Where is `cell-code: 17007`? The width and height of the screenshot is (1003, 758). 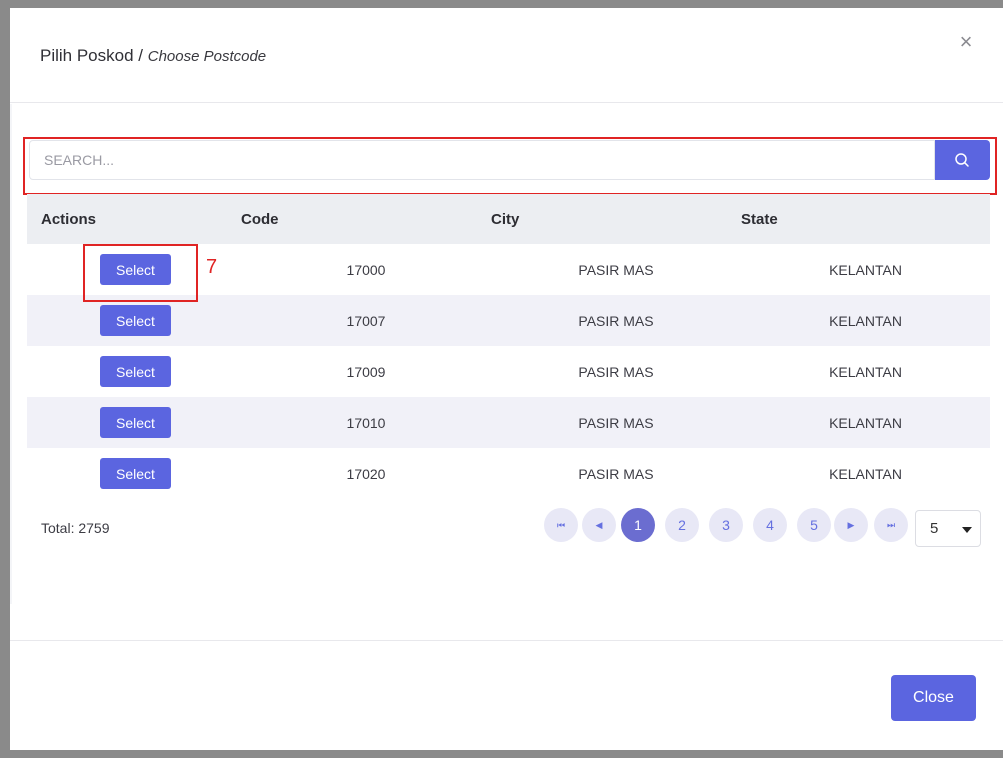 cell-code: 17007 is located at coordinates (366, 320).